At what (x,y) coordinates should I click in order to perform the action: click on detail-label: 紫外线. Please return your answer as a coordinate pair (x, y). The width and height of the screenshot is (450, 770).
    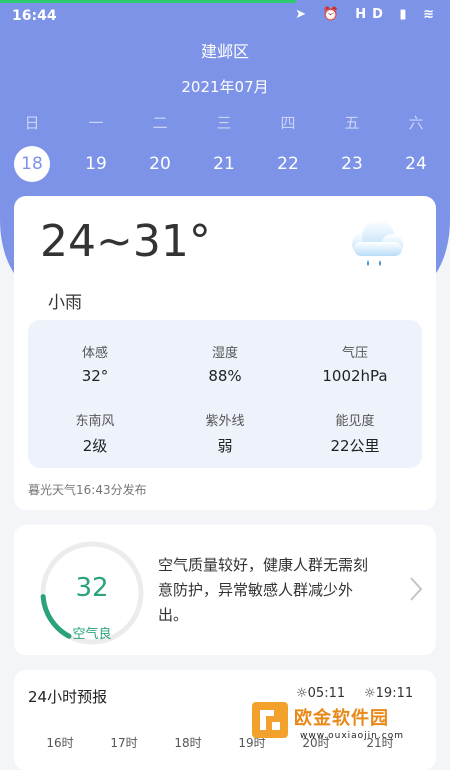
    Looking at the image, I should click on (225, 421).